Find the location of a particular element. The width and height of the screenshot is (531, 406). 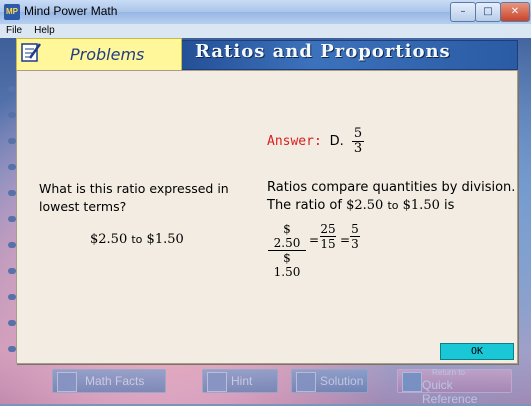

answer-label: Answer: is located at coordinates (294, 141).